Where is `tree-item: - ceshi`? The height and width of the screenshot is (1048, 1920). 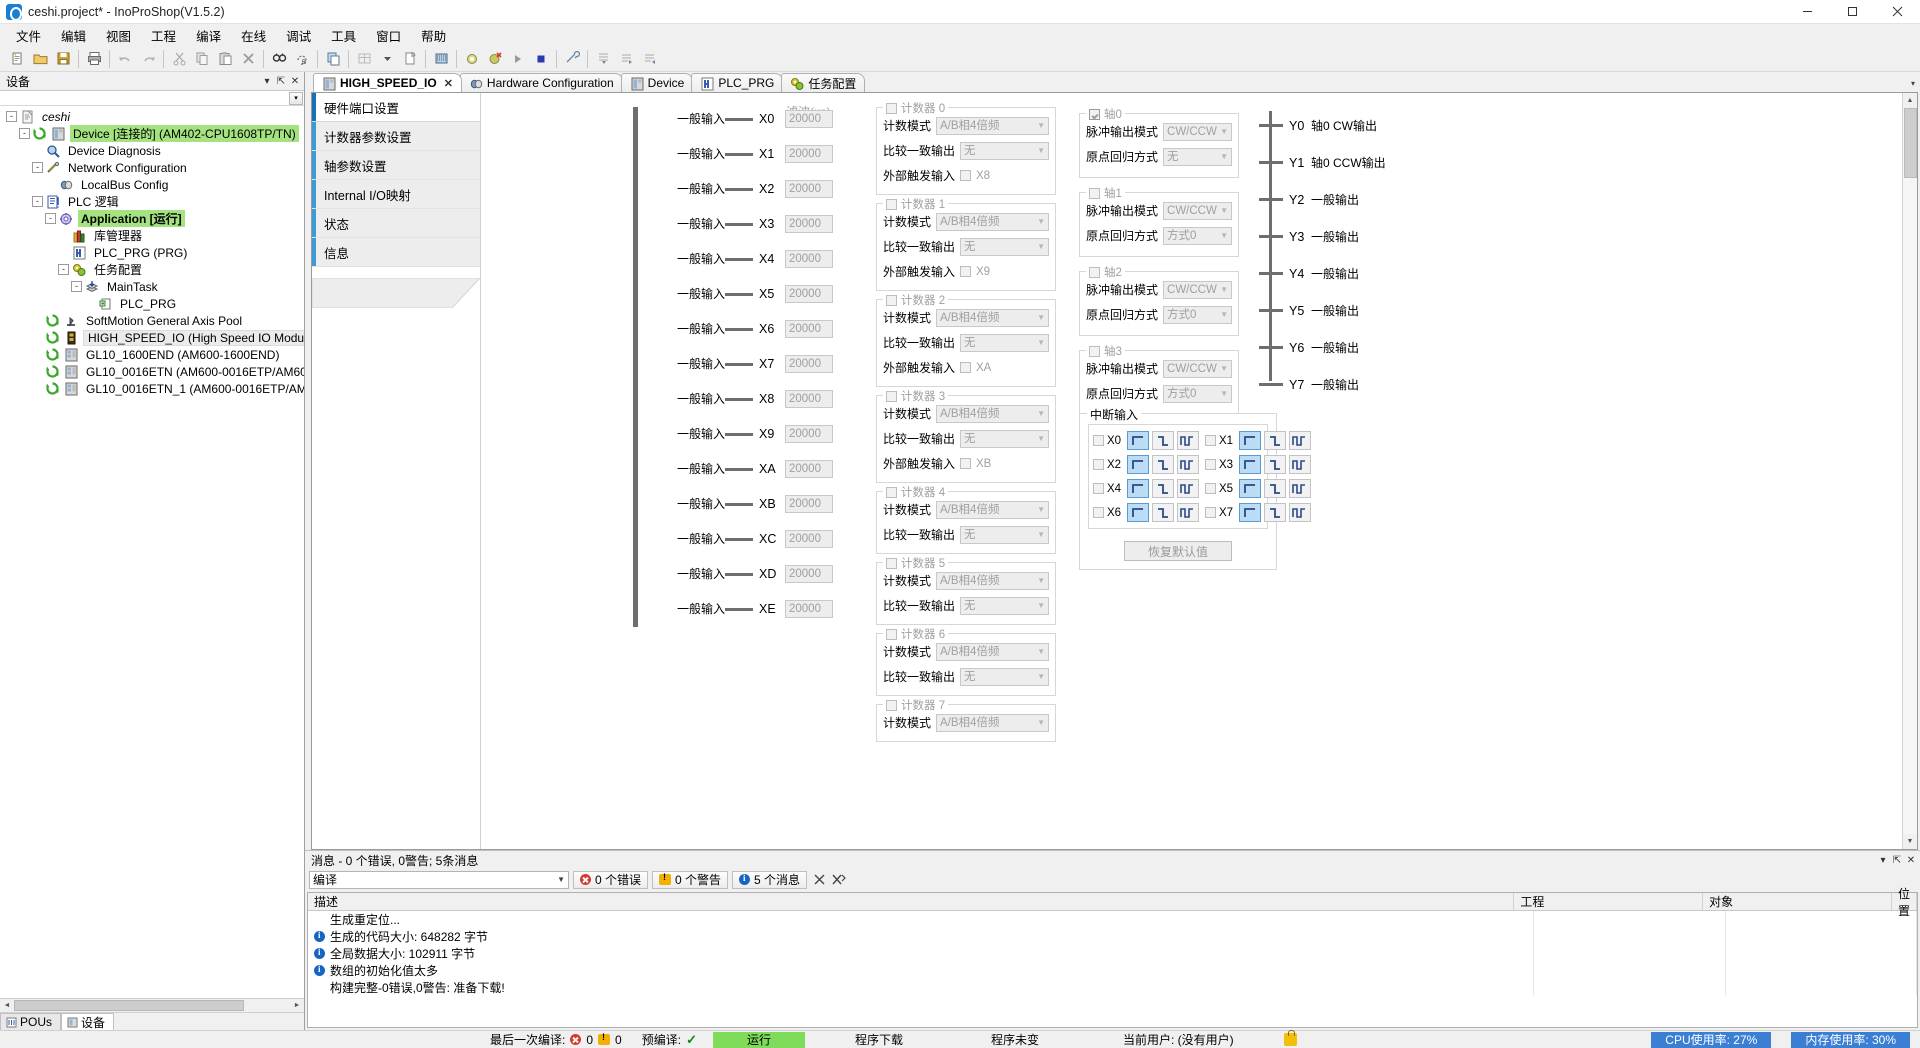
tree-item: - ceshi is located at coordinates (152, 116).